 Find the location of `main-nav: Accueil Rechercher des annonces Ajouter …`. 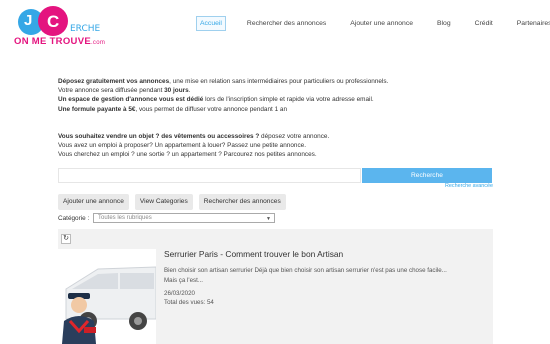

main-nav: Accueil Rechercher des annonces Ajouter … is located at coordinates (373, 23).